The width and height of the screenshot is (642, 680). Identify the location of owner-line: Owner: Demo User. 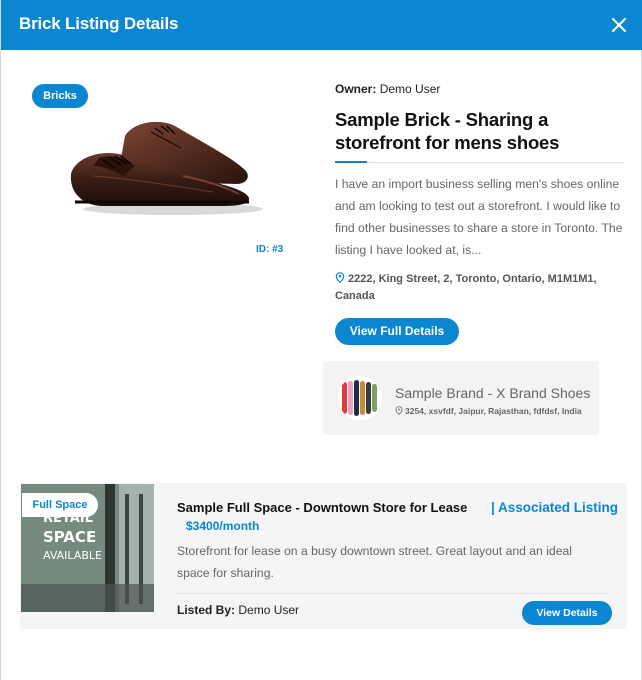
(387, 89).